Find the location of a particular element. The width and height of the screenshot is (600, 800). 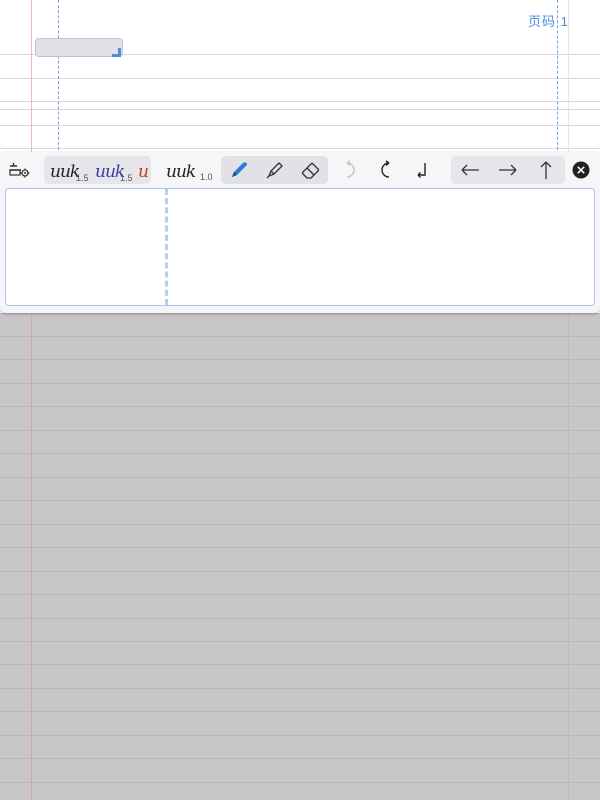

arrow-right-icon is located at coordinates (508, 170).